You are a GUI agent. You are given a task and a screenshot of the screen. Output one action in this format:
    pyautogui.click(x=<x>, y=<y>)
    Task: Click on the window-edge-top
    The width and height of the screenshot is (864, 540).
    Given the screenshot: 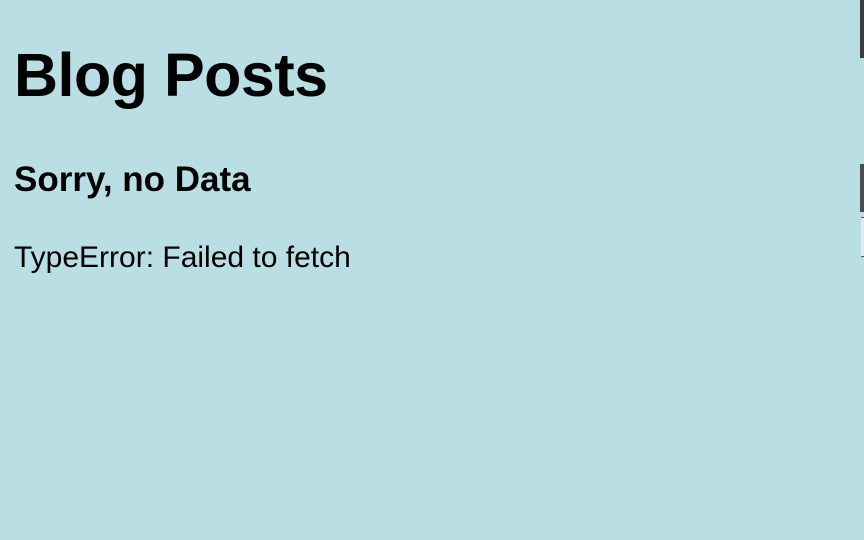 What is the action you would take?
    pyautogui.click(x=862, y=29)
    